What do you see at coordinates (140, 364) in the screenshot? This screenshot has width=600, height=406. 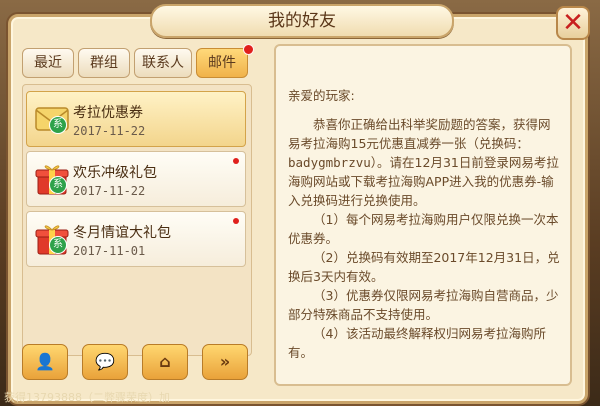 I see `bottom-toolbar: 👤 💬 ⌂ »` at bounding box center [140, 364].